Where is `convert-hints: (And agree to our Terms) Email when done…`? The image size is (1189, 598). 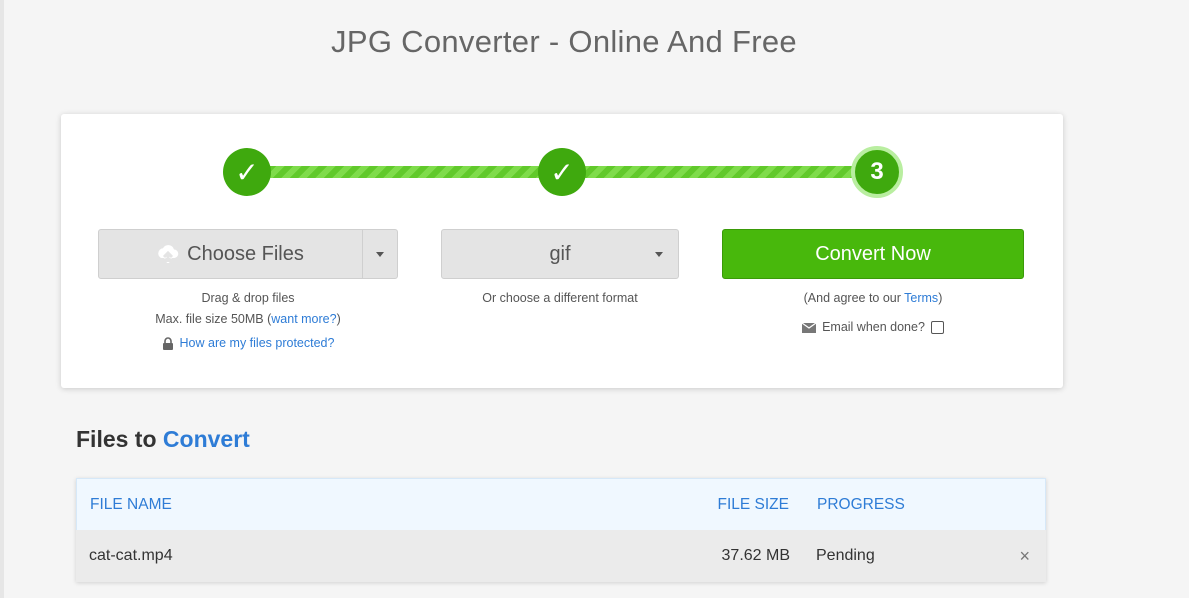
convert-hints: (And agree to our Terms) Email when done… is located at coordinates (873, 313).